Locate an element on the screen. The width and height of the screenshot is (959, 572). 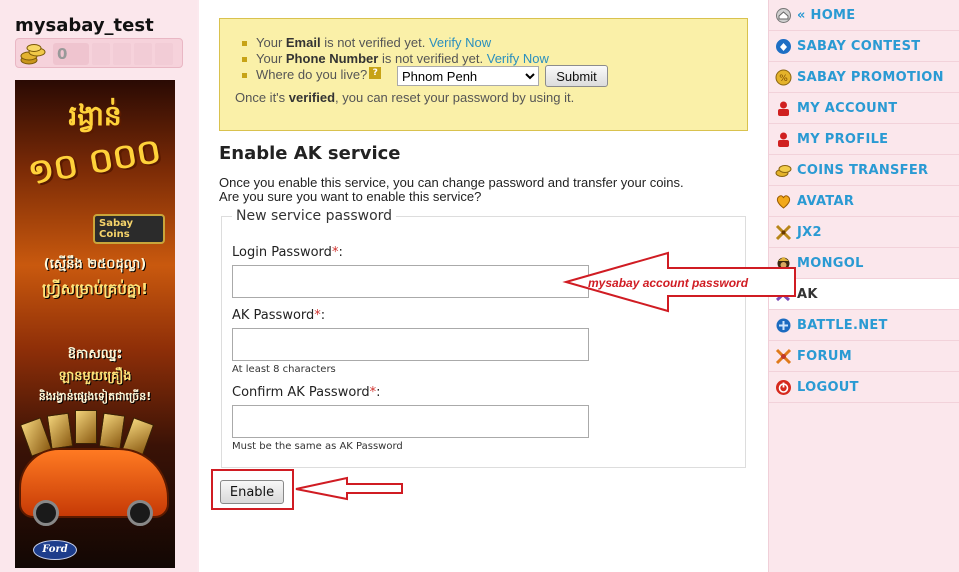
location-select: Phnom Penh is located at coordinates (468, 76).